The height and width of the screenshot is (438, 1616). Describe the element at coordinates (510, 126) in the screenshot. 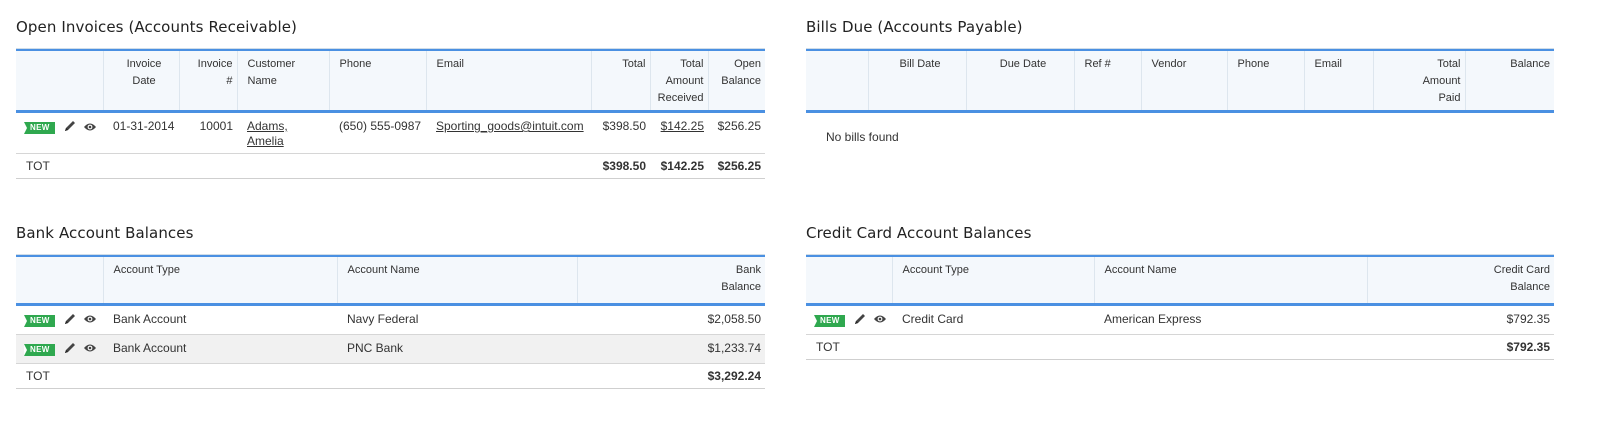

I see `email-link: Sporting_goods@intuit.com` at that location.